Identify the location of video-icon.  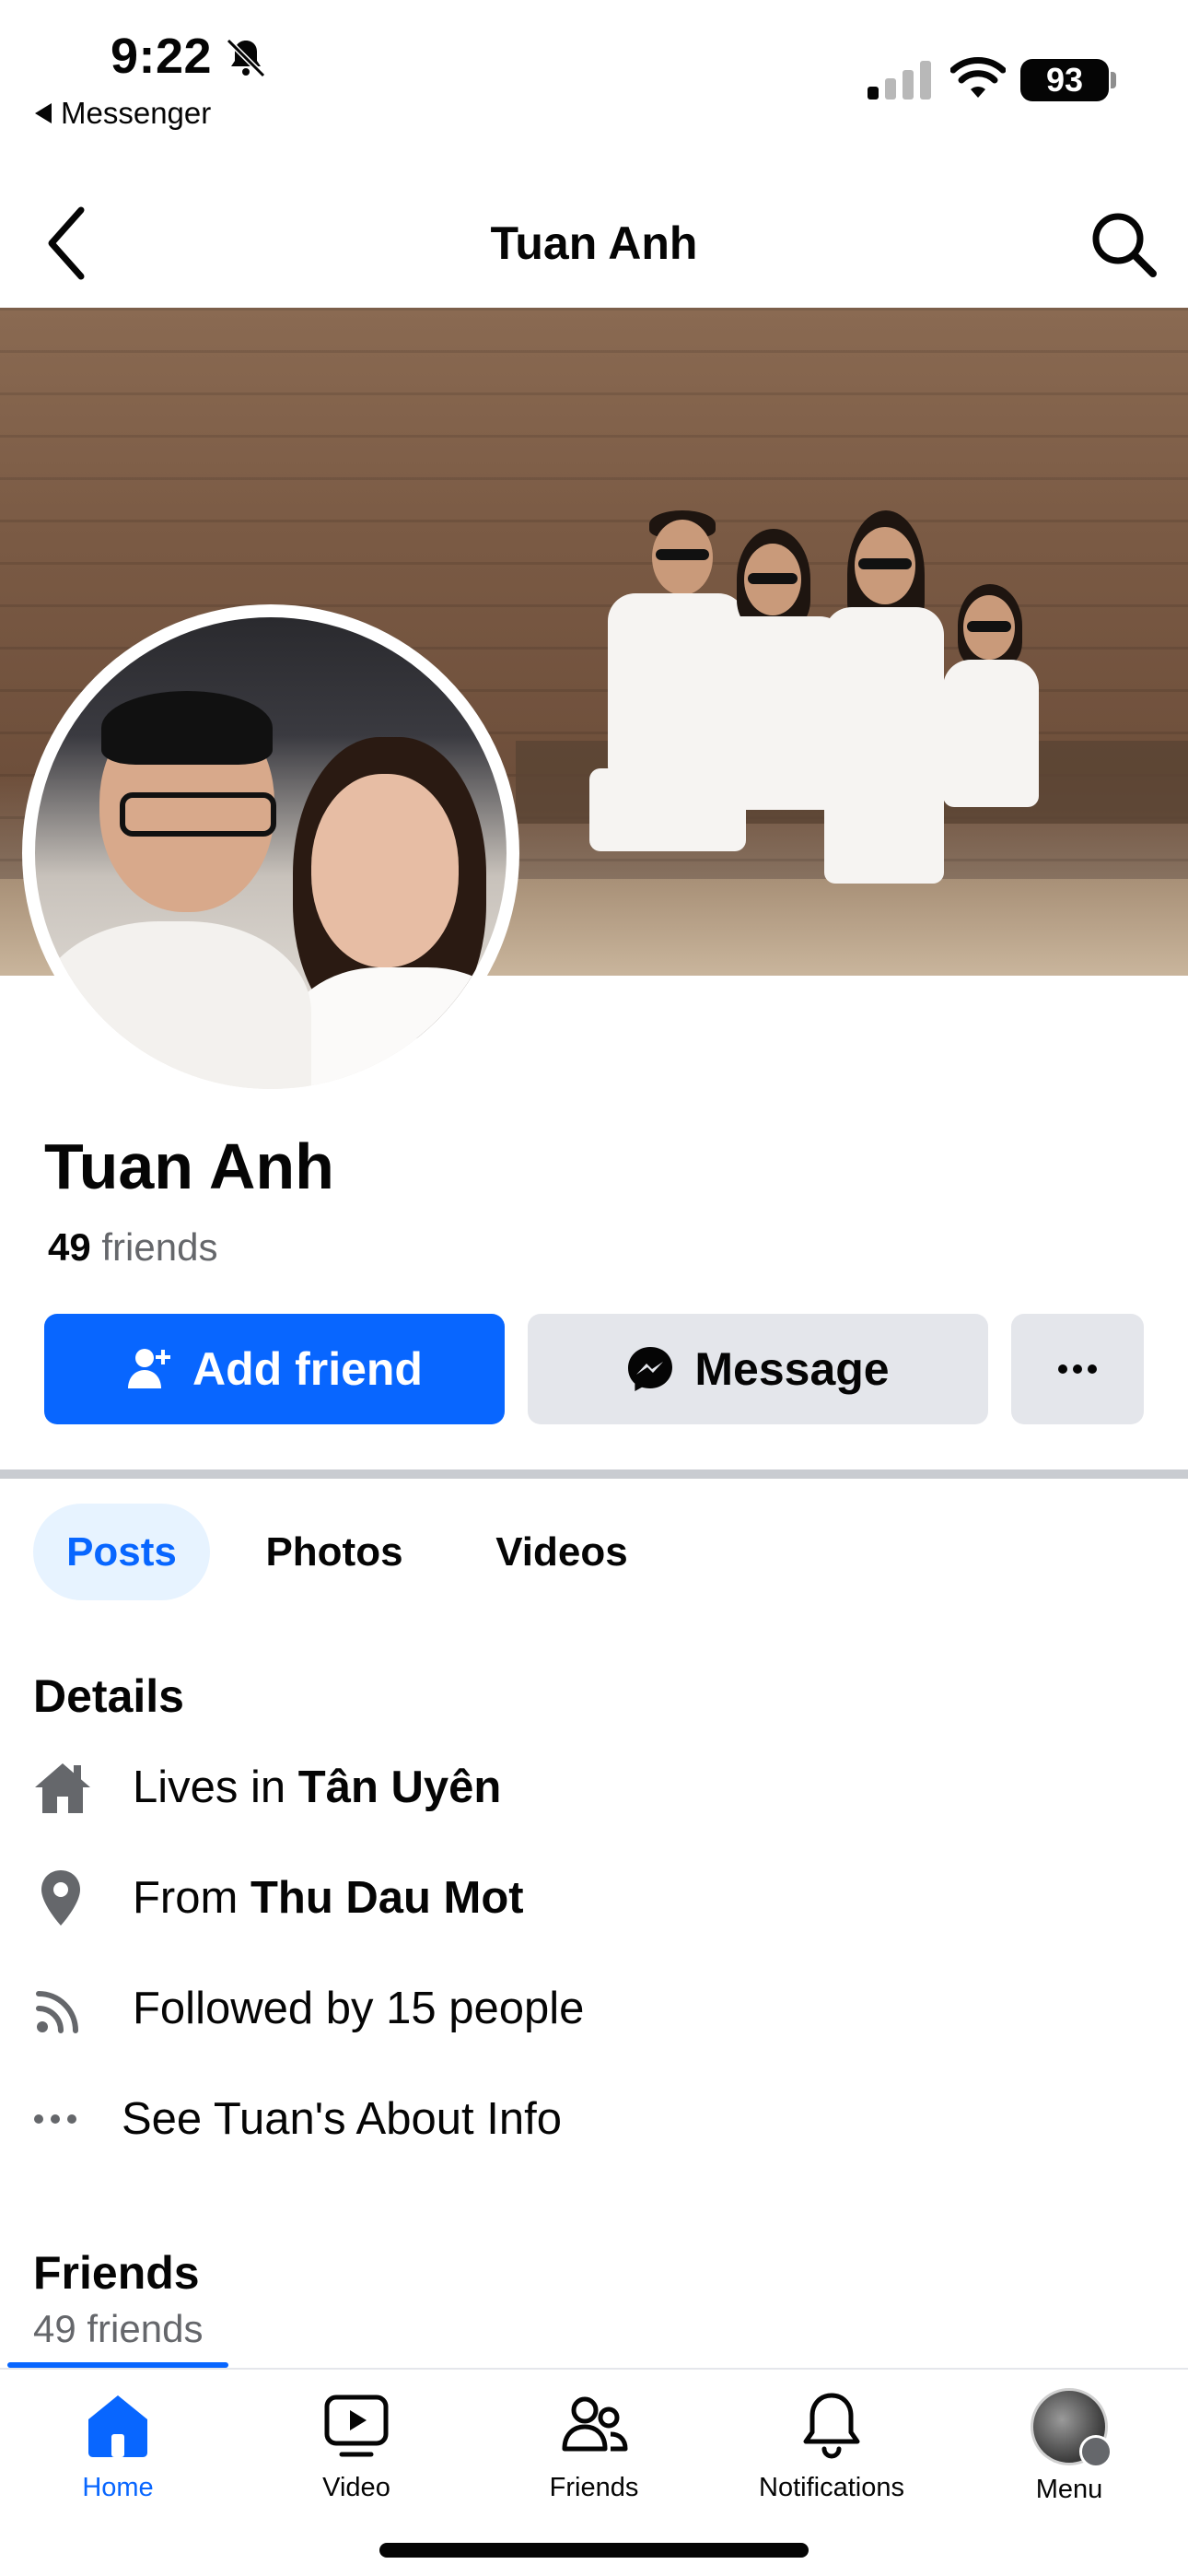
(356, 2426).